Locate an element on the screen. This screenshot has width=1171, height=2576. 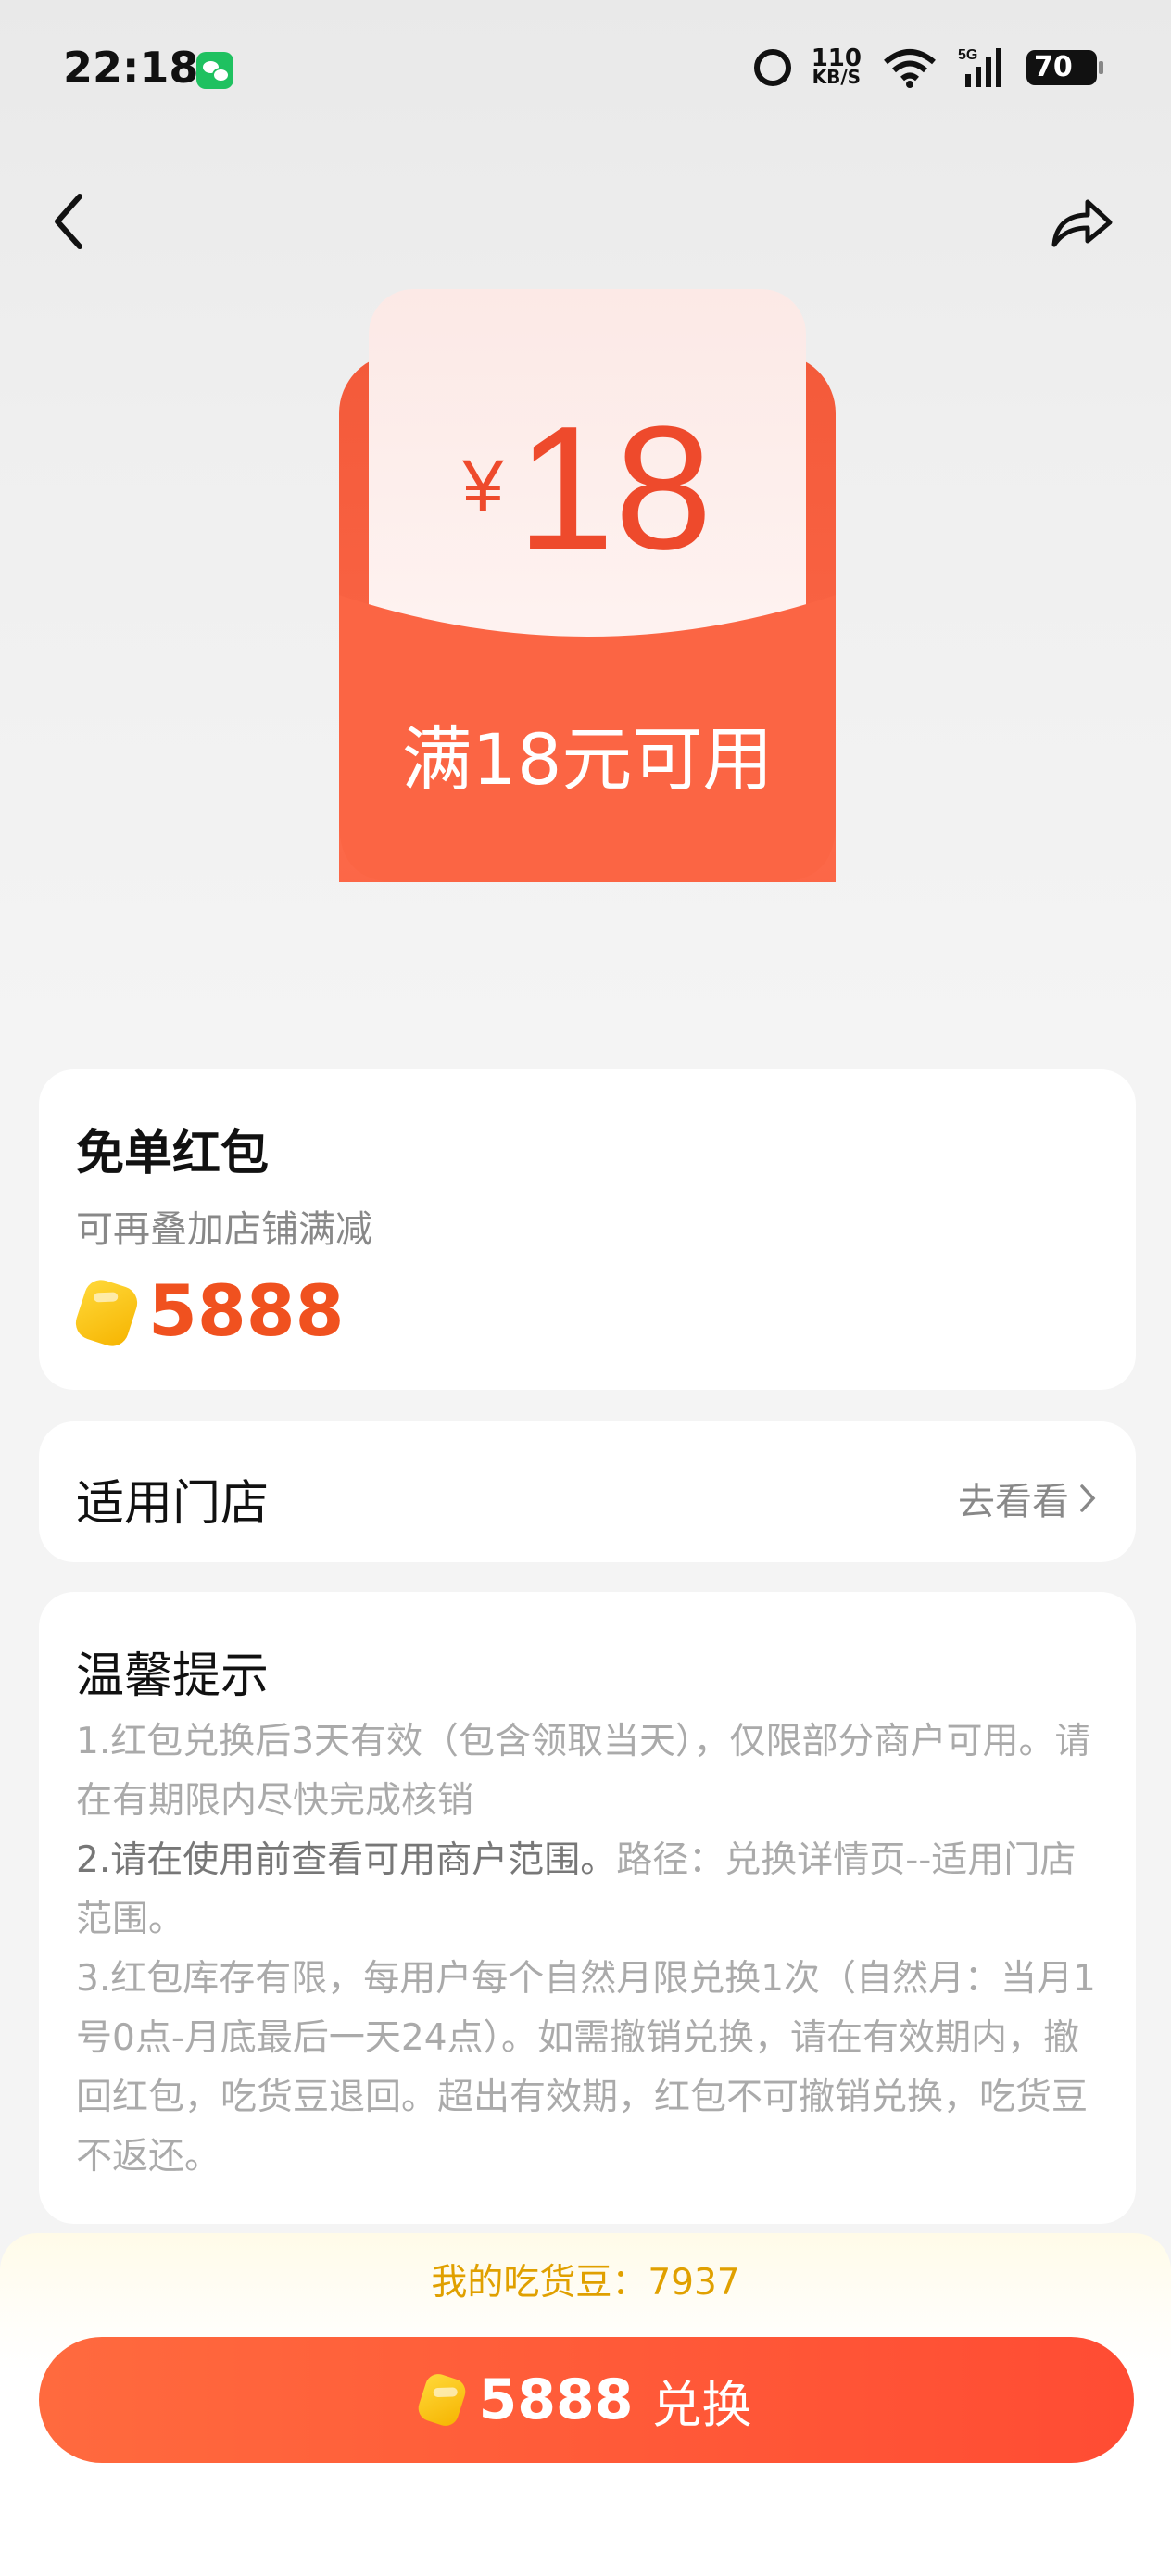
battery-icon: 70 is located at coordinates (1065, 68).